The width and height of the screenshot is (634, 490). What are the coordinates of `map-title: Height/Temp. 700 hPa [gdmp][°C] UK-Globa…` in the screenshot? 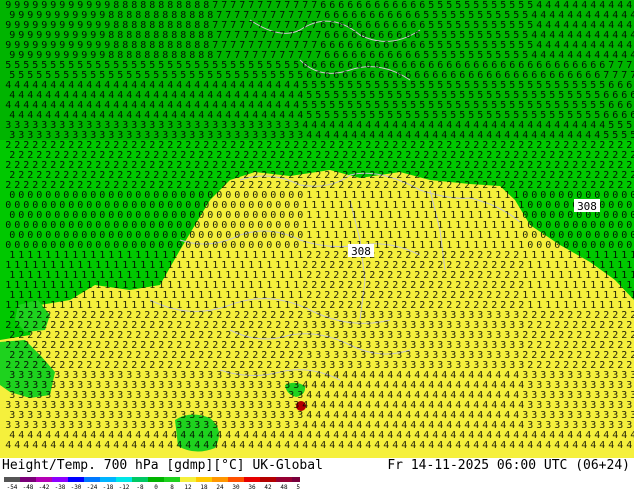 It's located at (162, 465).